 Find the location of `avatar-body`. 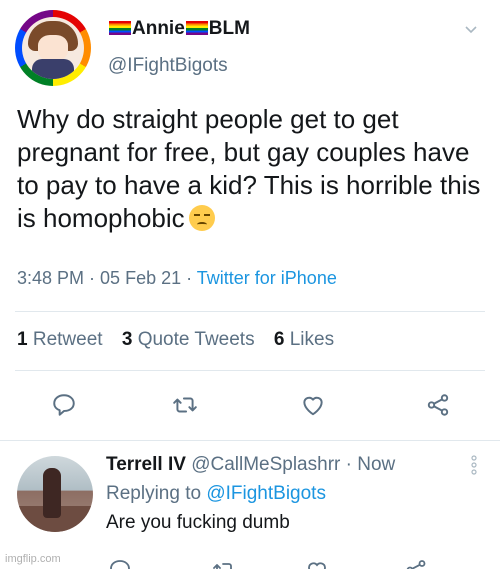

avatar-body is located at coordinates (53, 69).